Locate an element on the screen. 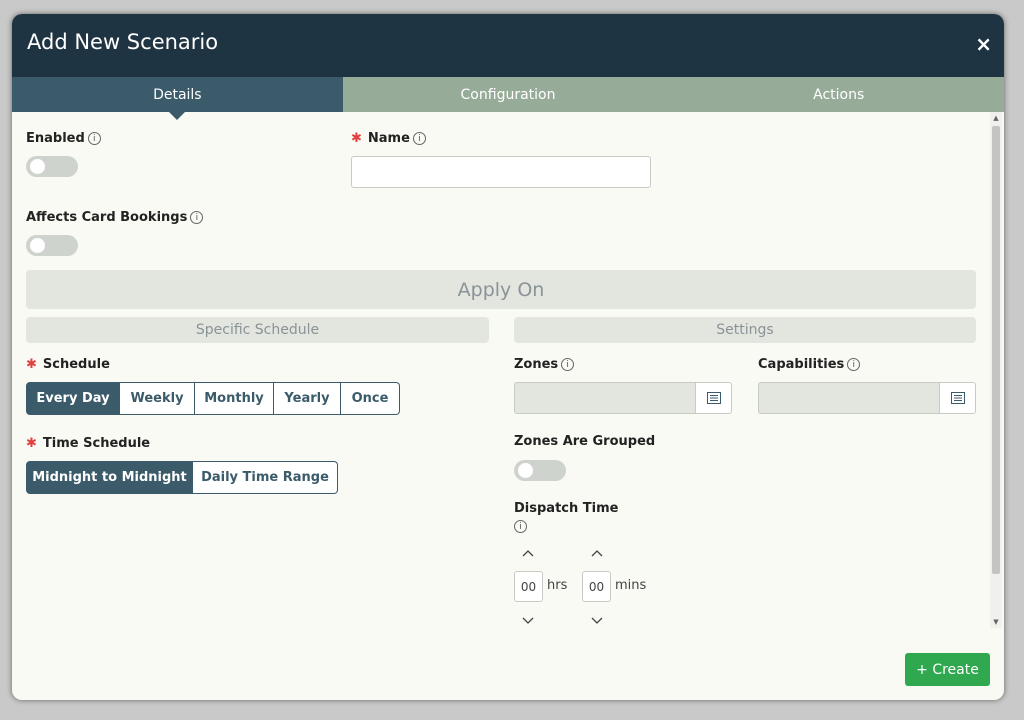  affects-label-text: Affects Card Bookings is located at coordinates (107, 217).